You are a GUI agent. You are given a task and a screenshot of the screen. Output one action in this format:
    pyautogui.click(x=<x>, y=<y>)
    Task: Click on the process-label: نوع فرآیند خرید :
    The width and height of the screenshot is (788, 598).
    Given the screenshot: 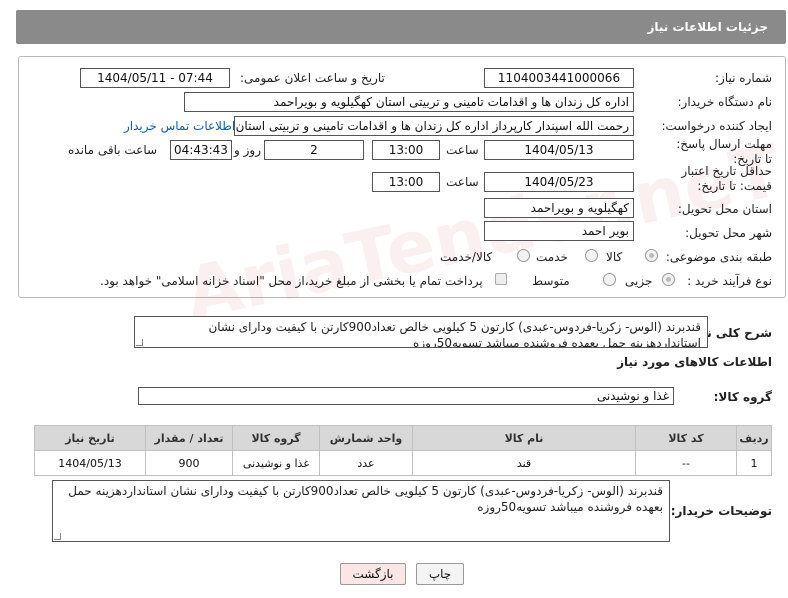 What is the action you would take?
    pyautogui.click(x=729, y=281)
    